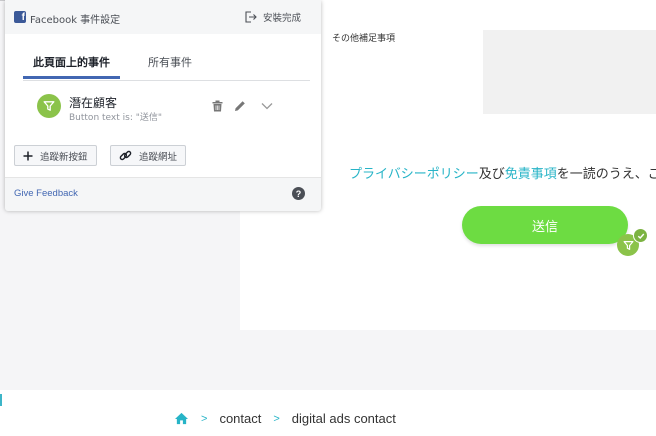 The image size is (656, 436). I want to click on tab-divider, so click(166, 80).